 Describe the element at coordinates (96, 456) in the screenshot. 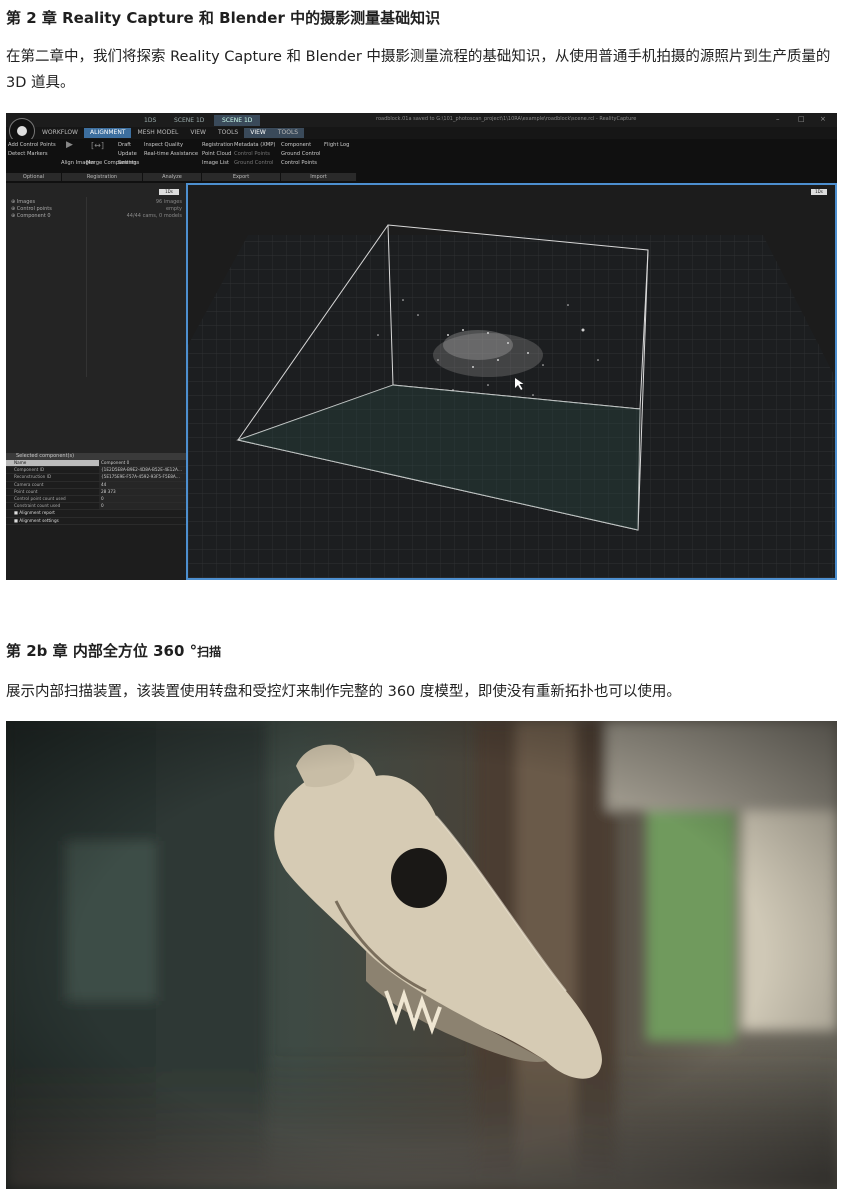

I see `properties-header: Selected component(s)` at that location.